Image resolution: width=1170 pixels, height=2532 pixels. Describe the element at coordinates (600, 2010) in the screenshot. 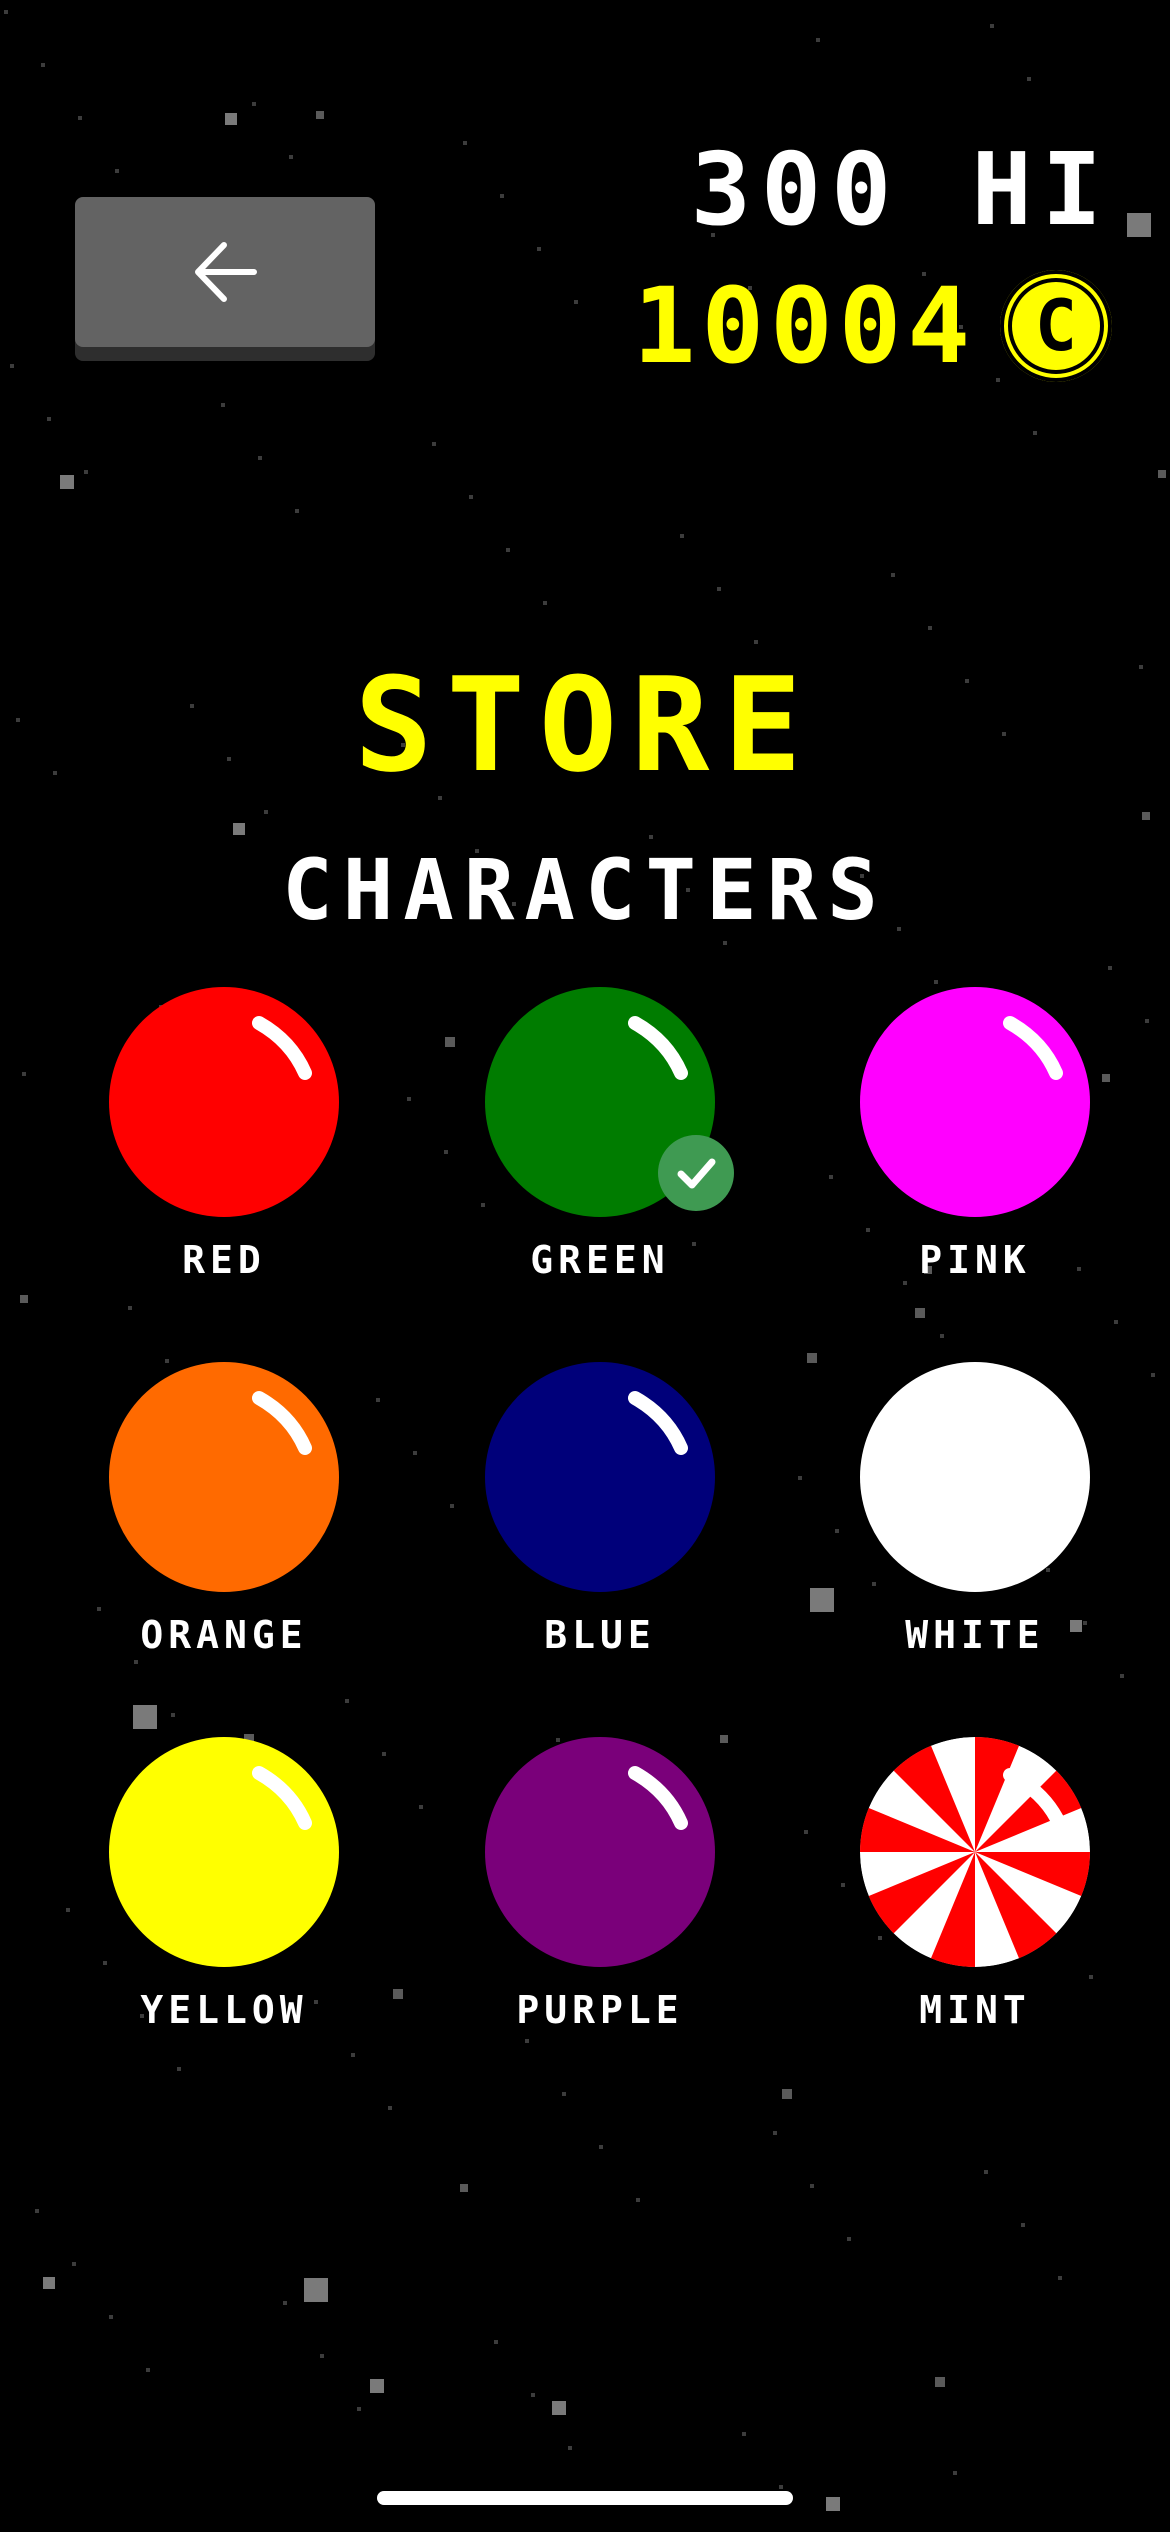

I see `character-label: PURPLE` at that location.